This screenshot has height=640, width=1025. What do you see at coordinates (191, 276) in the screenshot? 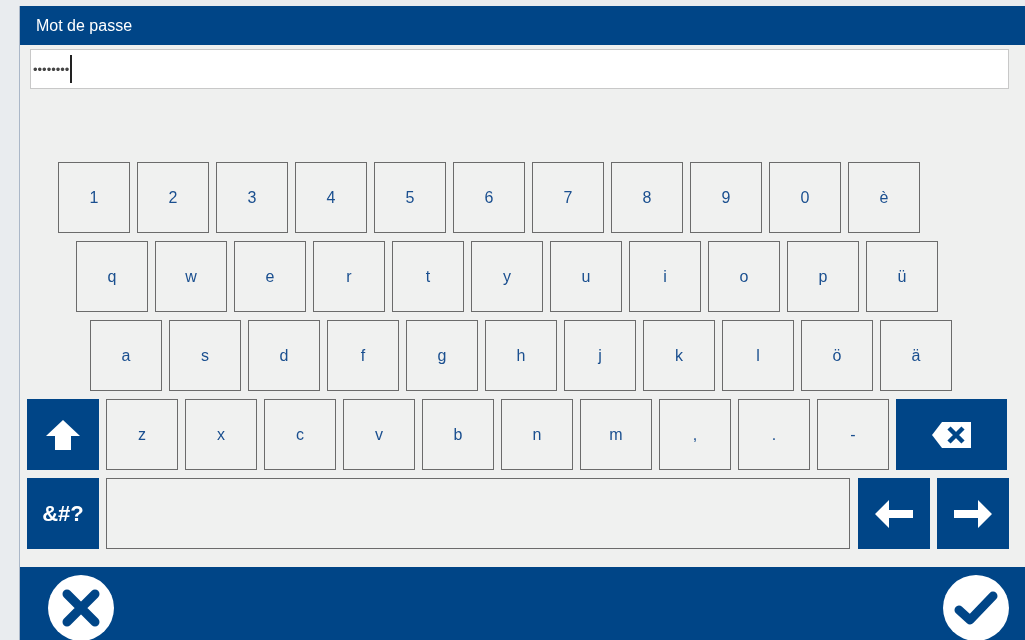
I see `key: w` at bounding box center [191, 276].